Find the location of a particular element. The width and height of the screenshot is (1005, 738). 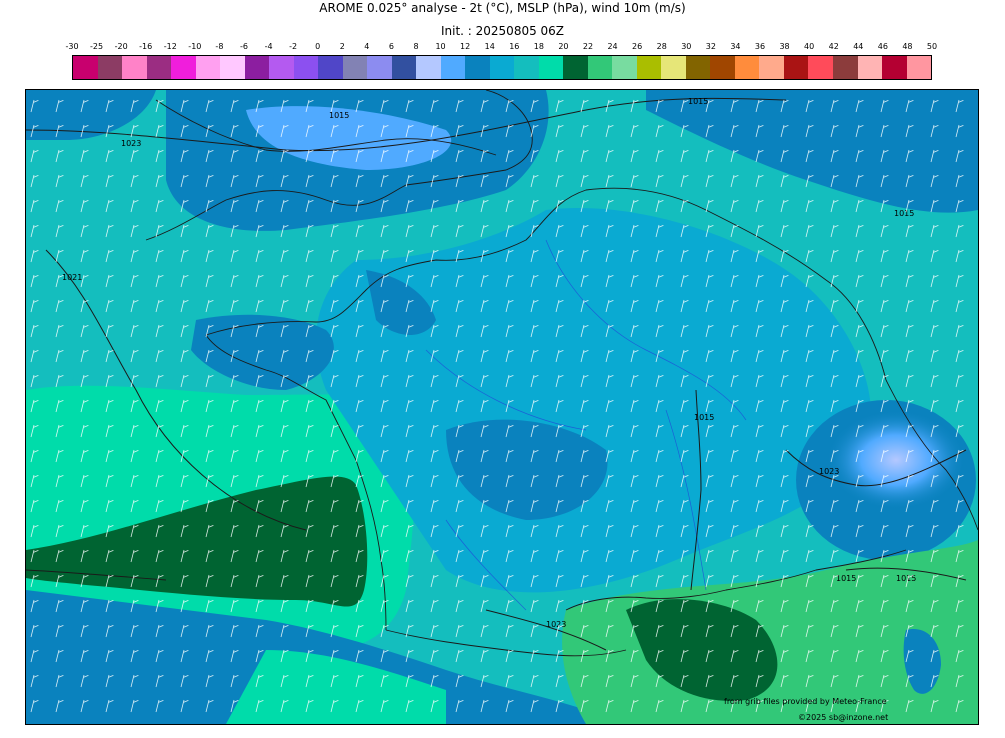

colorbar-tick-label: 28 is located at coordinates (661, 46).